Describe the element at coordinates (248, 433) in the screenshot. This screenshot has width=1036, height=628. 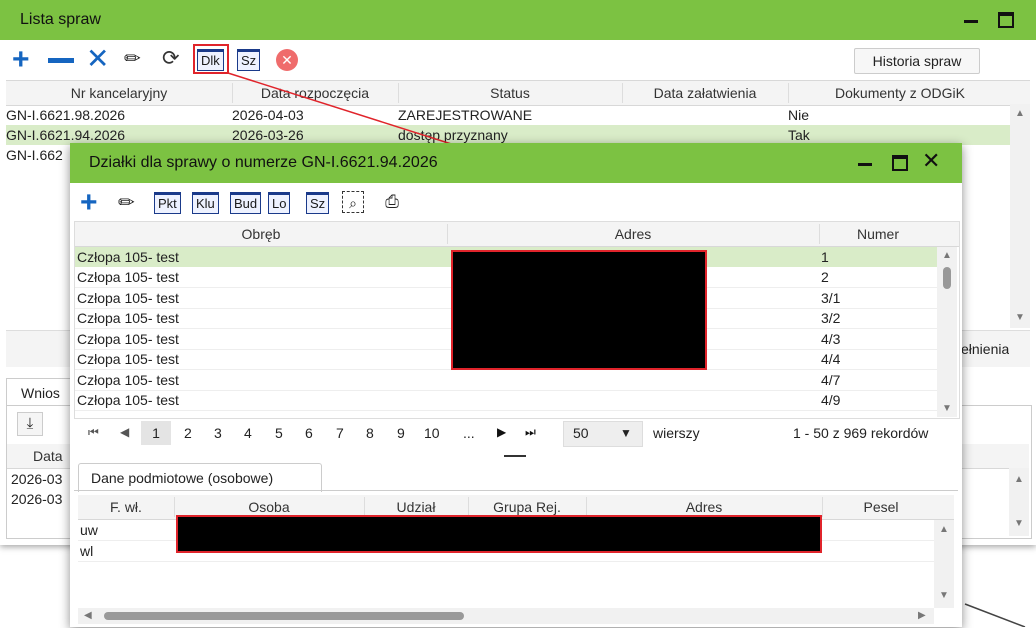
I see `page-button: 4` at that location.